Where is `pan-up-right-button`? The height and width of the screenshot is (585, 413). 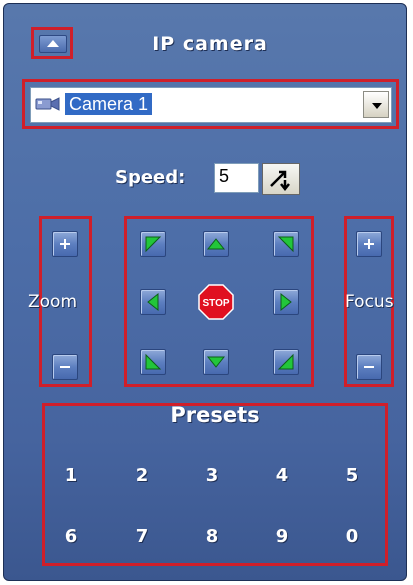
pan-up-right-button is located at coordinates (286, 244).